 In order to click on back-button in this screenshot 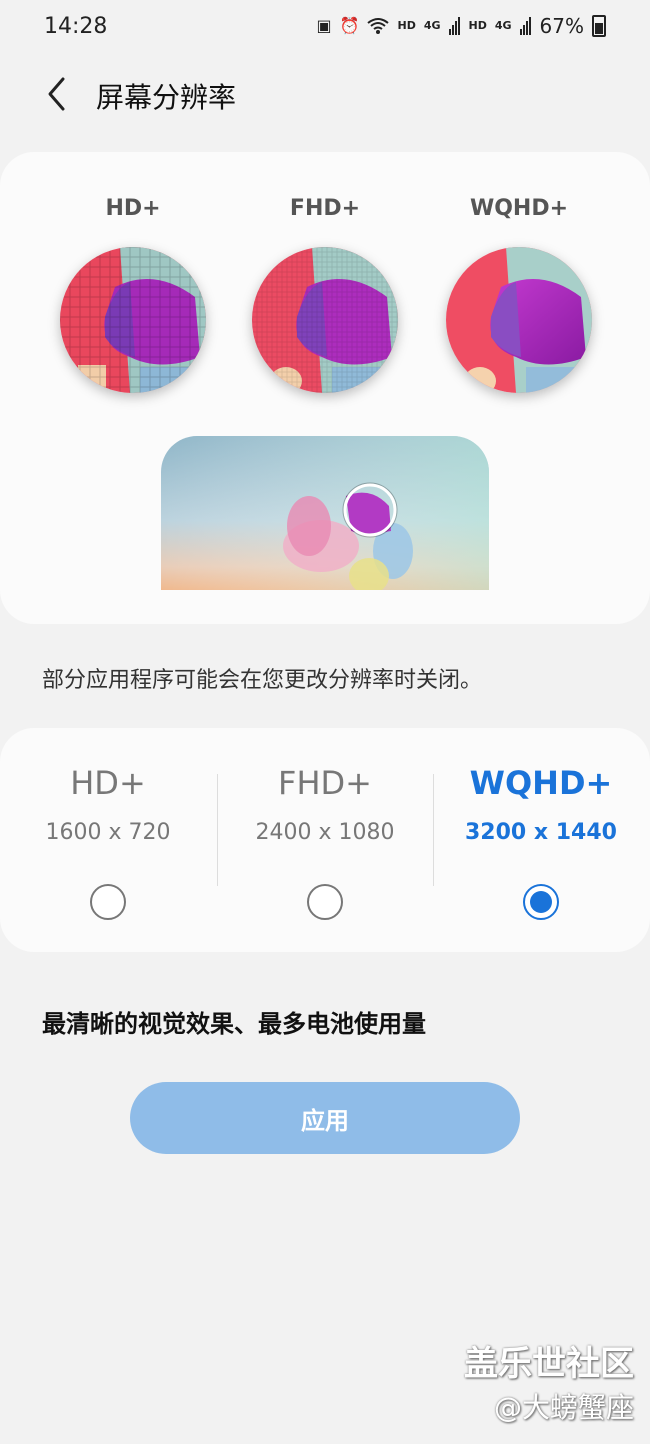, I will do `click(56, 94)`.